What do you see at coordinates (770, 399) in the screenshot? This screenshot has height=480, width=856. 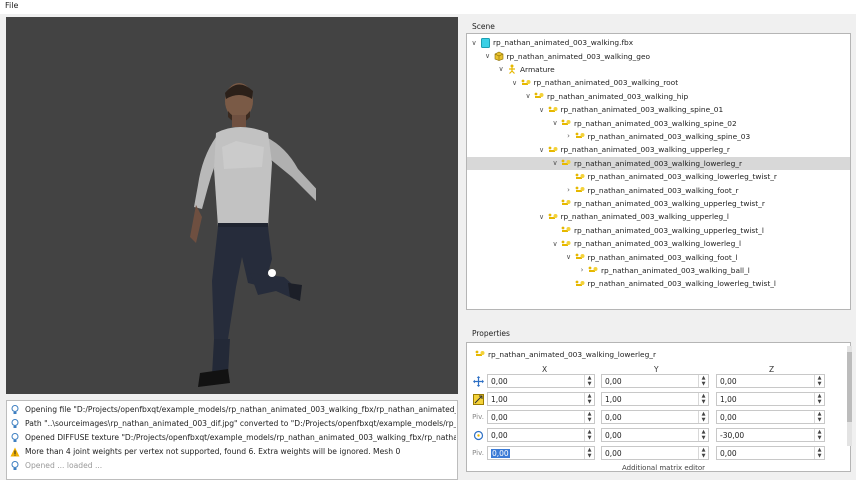 I see `scale-z-spinbox: 1,00 ▲ ▼` at bounding box center [770, 399].